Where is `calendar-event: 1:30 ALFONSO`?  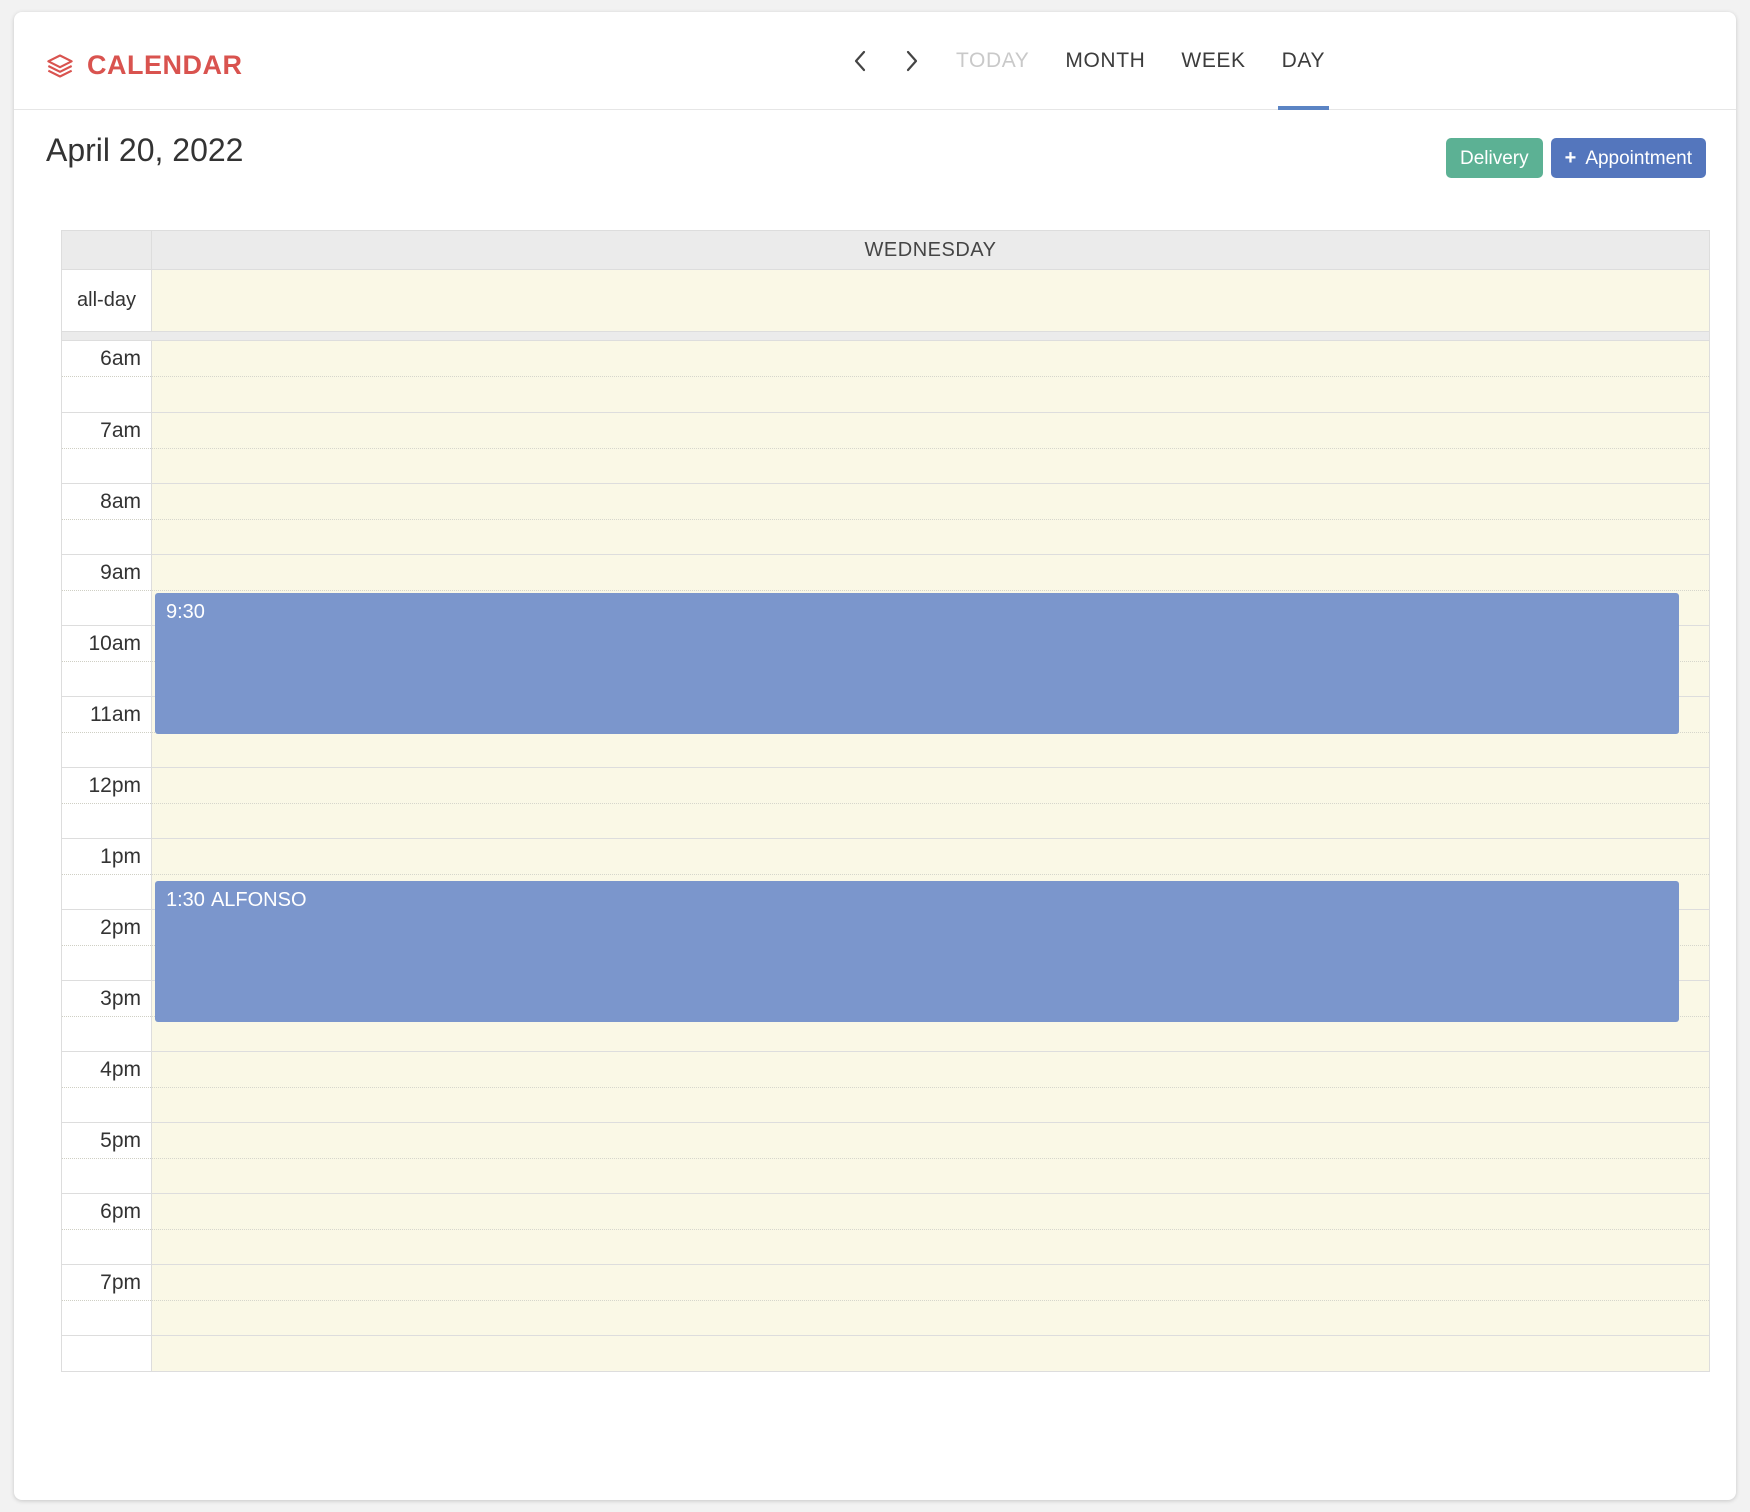
calendar-event: 1:30 ALFONSO is located at coordinates (917, 951).